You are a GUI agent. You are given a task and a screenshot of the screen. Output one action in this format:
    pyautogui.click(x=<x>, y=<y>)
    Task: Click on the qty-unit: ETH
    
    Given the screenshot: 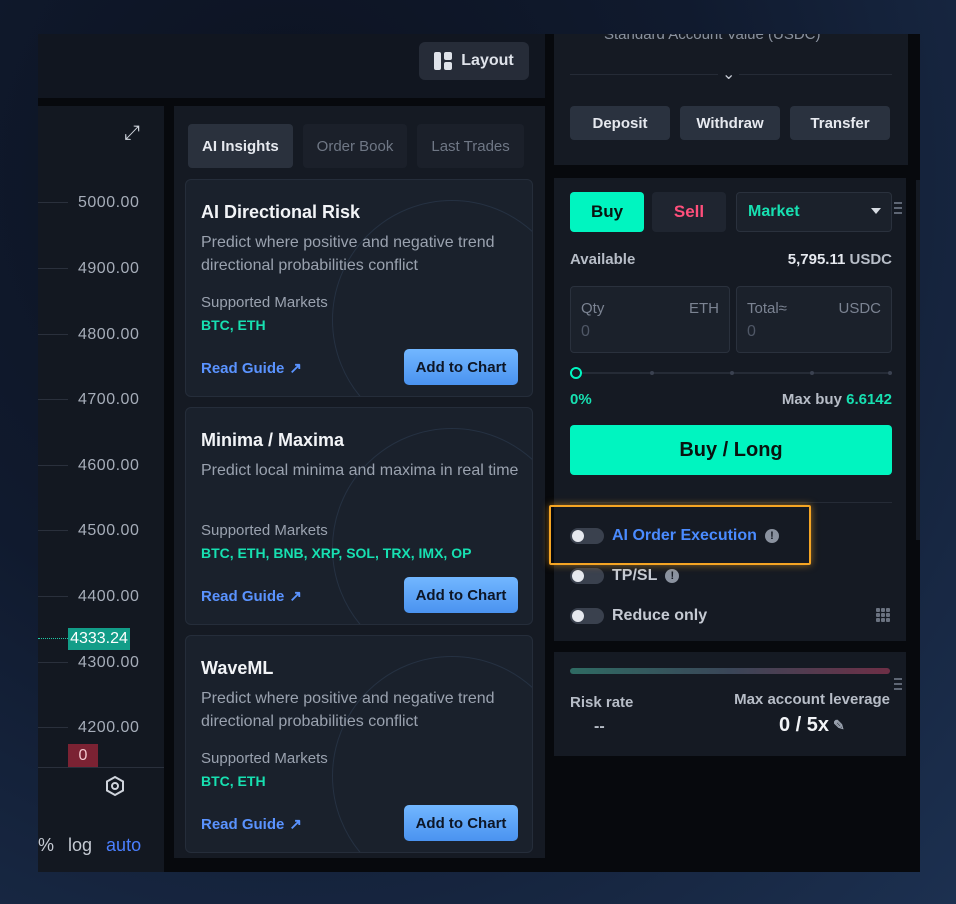 What is the action you would take?
    pyautogui.click(x=704, y=308)
    